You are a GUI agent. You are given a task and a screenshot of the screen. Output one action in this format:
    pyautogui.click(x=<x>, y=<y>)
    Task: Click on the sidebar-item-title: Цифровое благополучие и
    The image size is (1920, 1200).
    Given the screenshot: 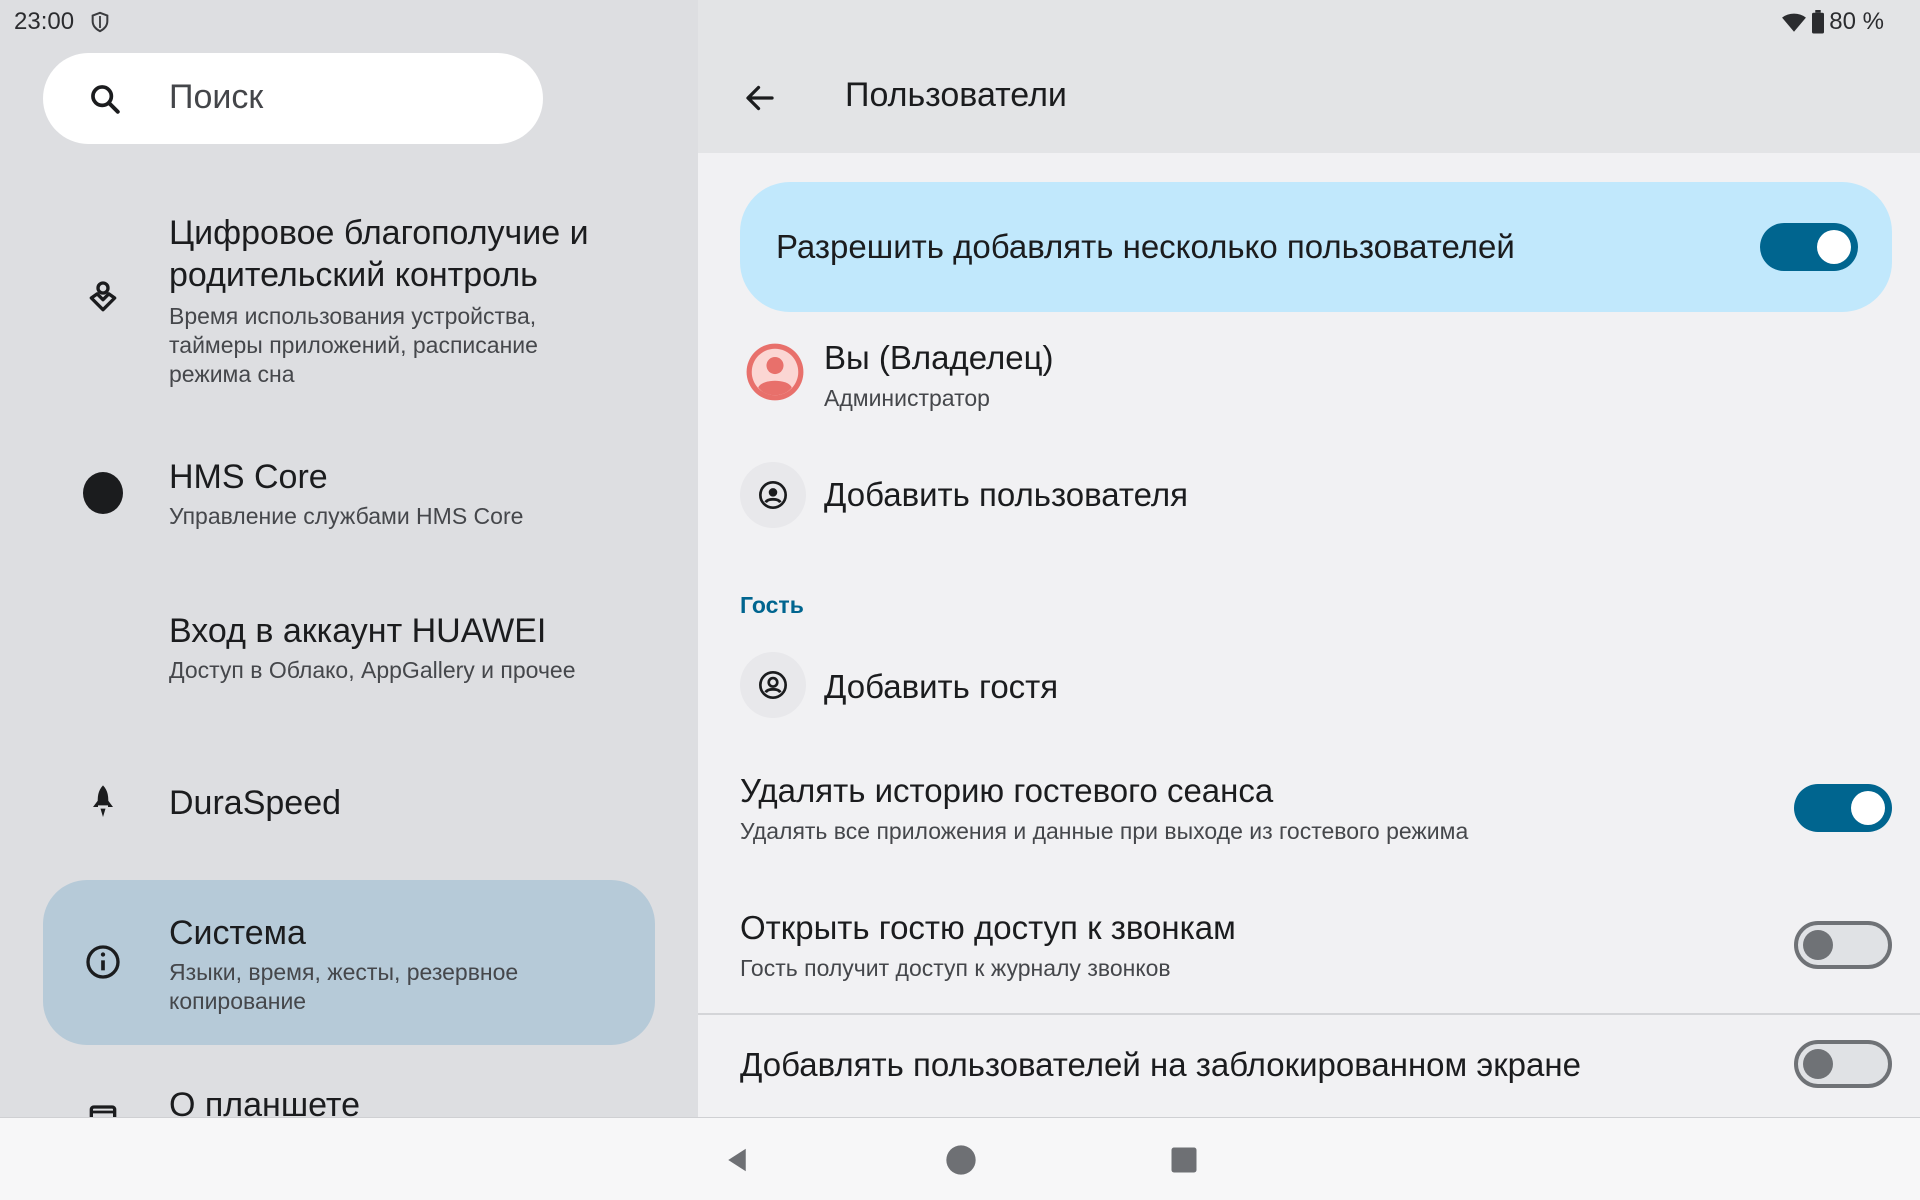 What is the action you would take?
    pyautogui.click(x=379, y=233)
    